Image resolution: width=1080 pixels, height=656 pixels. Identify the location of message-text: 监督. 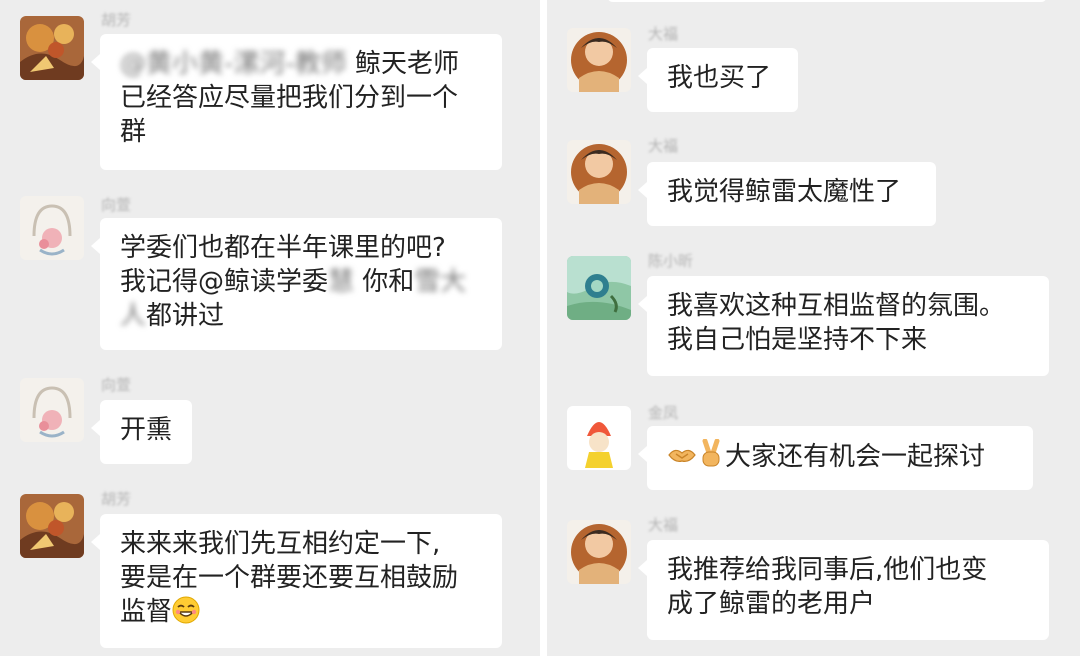
(146, 612).